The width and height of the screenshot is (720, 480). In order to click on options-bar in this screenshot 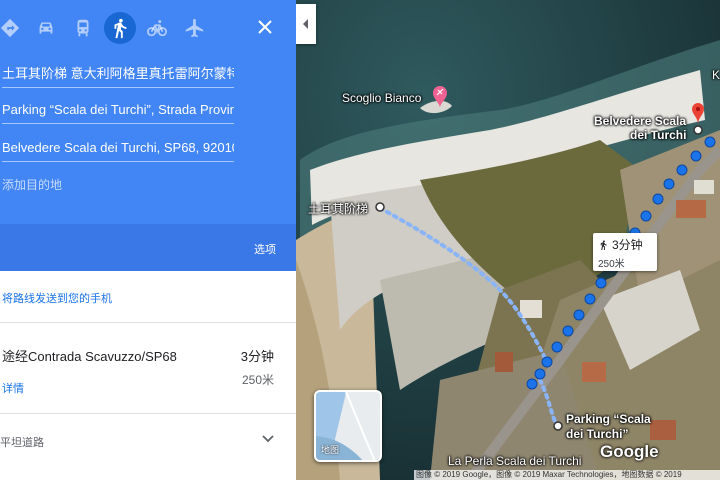, I will do `click(148, 247)`.